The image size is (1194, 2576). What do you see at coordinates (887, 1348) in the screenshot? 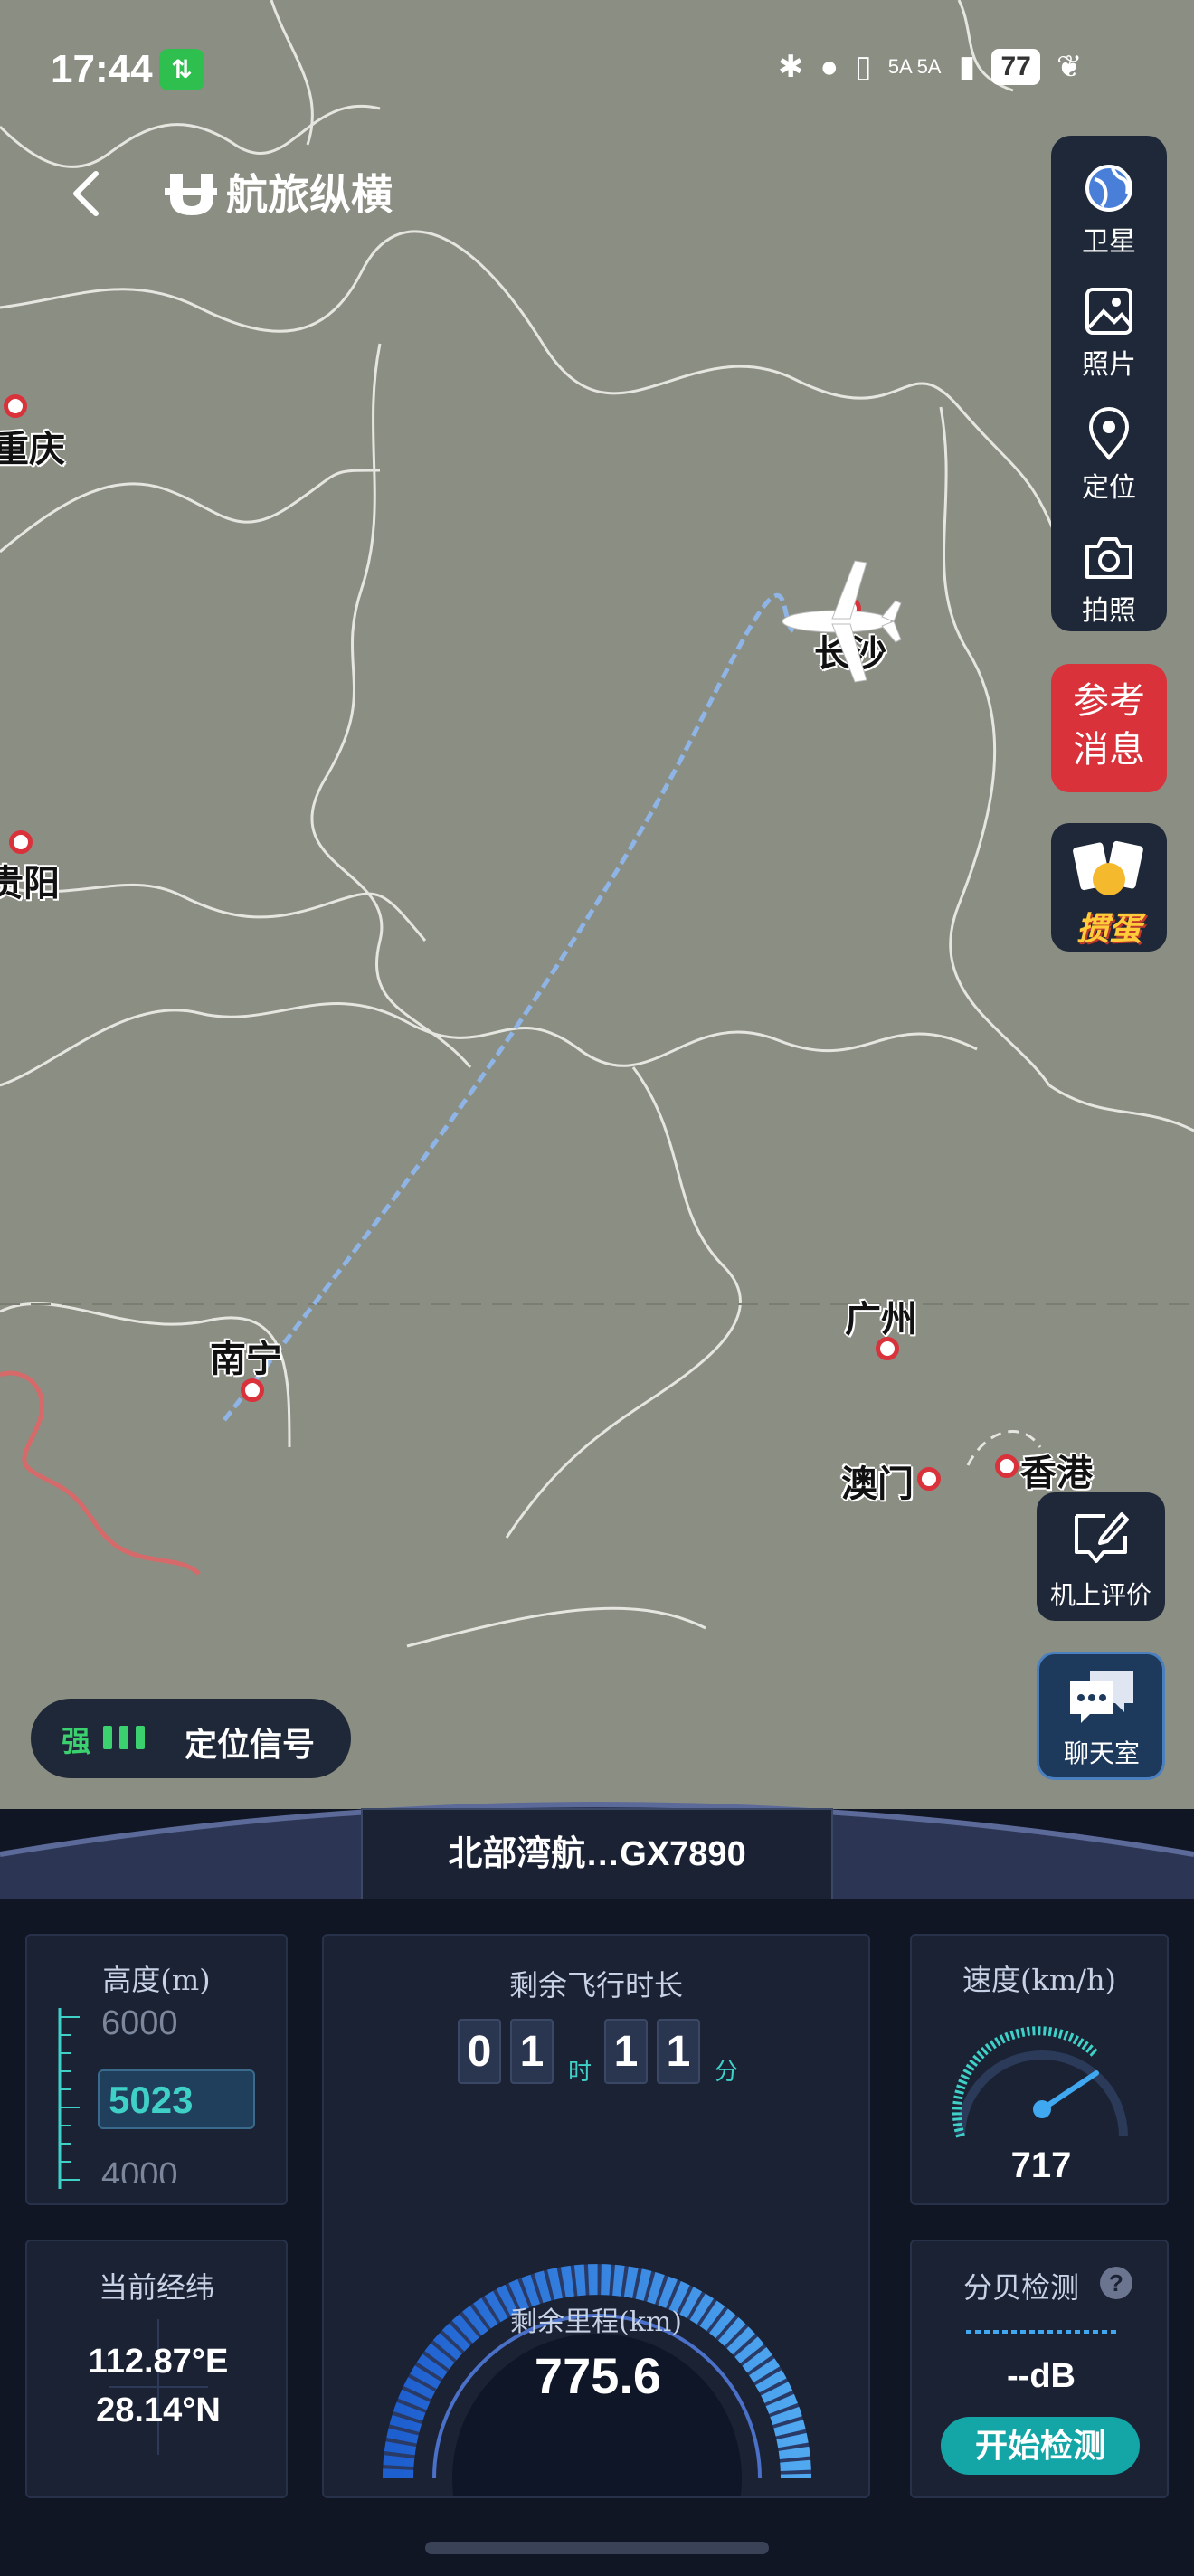
I see `city-marker-guangzhou` at bounding box center [887, 1348].